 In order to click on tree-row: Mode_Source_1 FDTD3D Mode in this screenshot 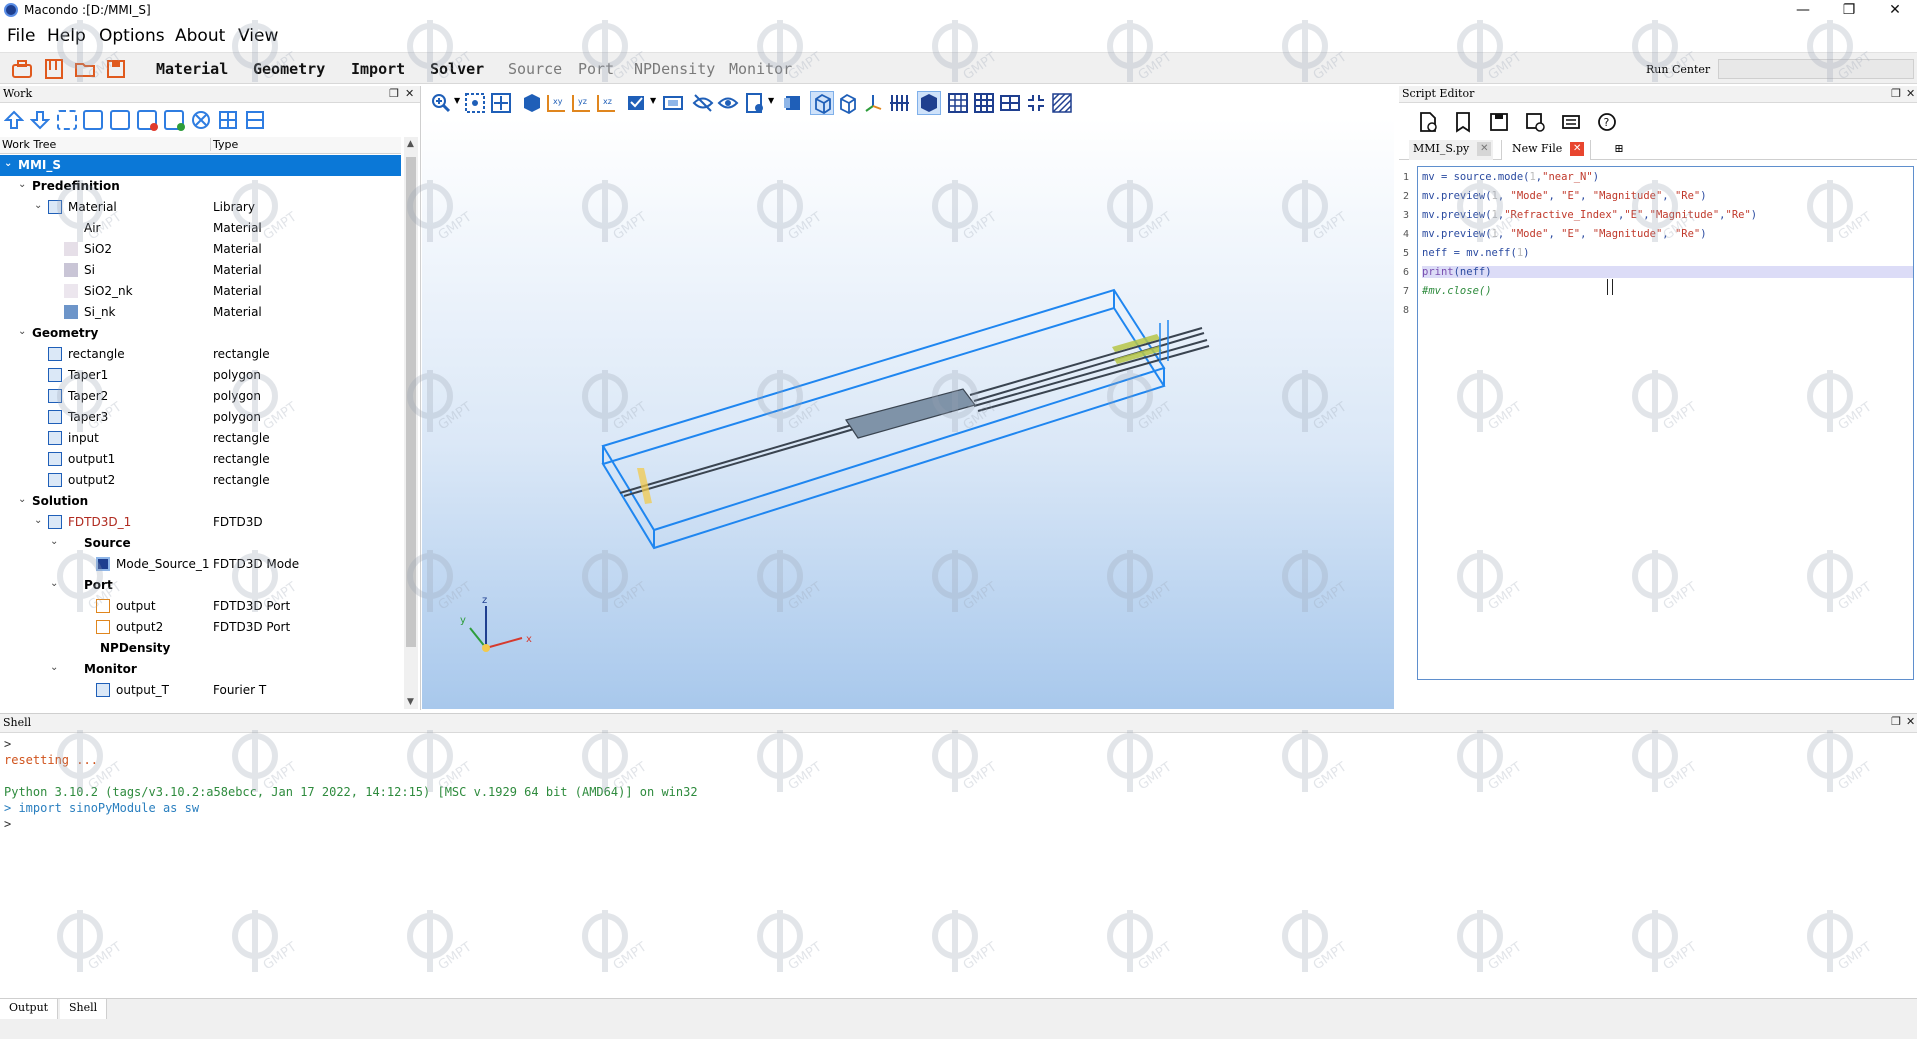, I will do `click(200, 564)`.